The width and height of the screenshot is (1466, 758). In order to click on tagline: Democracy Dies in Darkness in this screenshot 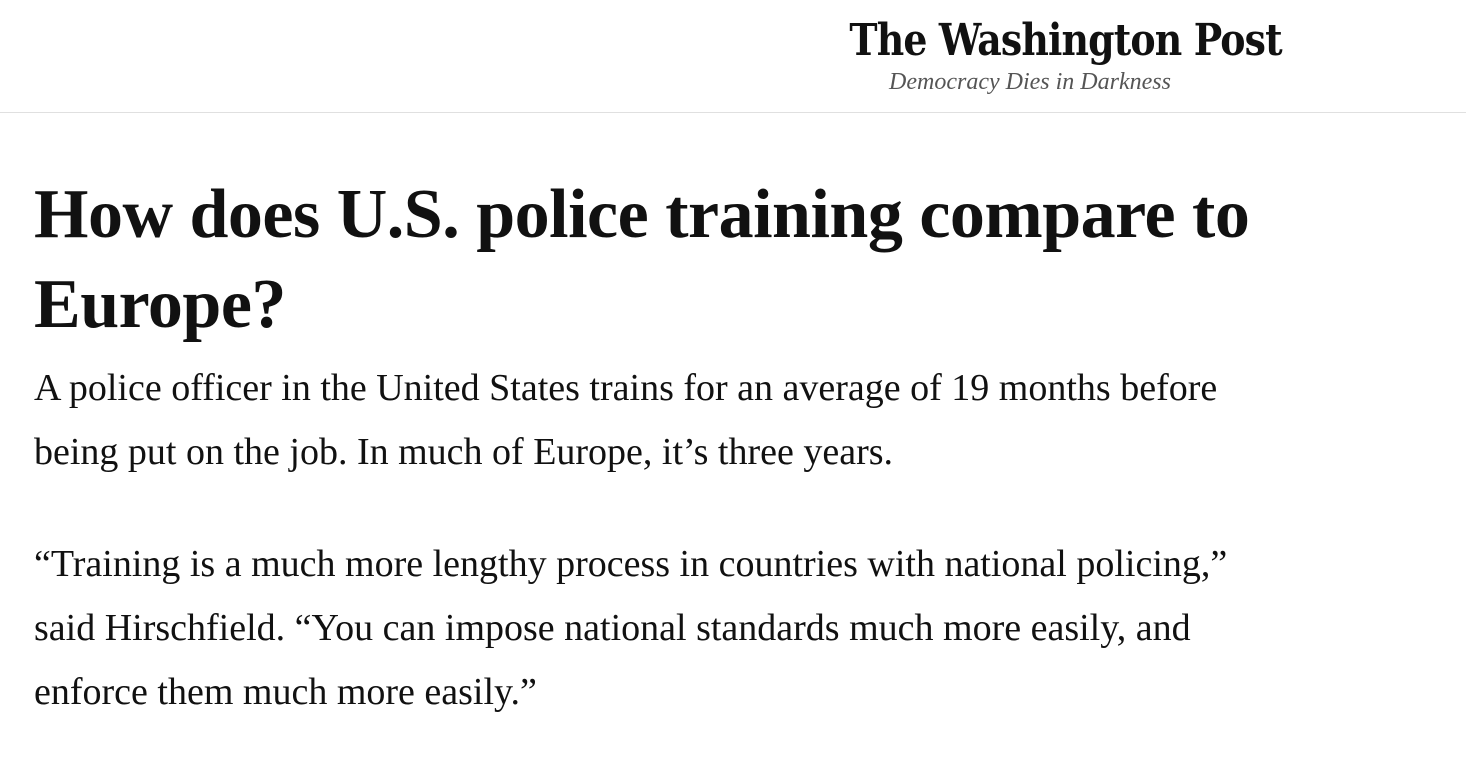, I will do `click(1030, 82)`.